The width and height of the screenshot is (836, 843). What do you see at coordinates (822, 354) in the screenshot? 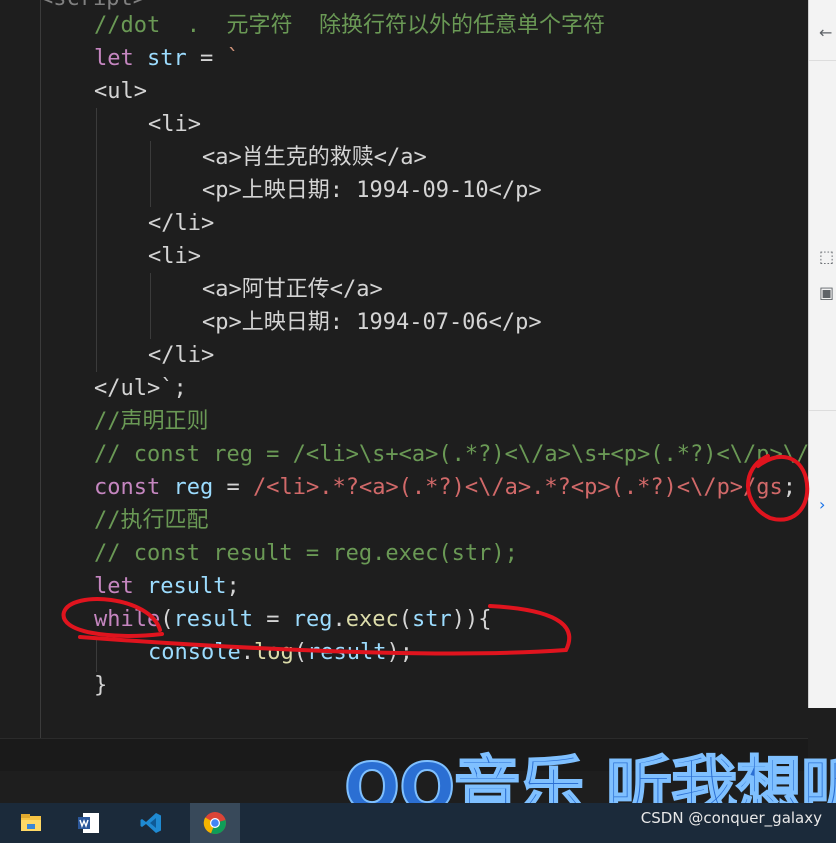
I see `devtools-panel: ← ⬚ ▣ ›` at bounding box center [822, 354].